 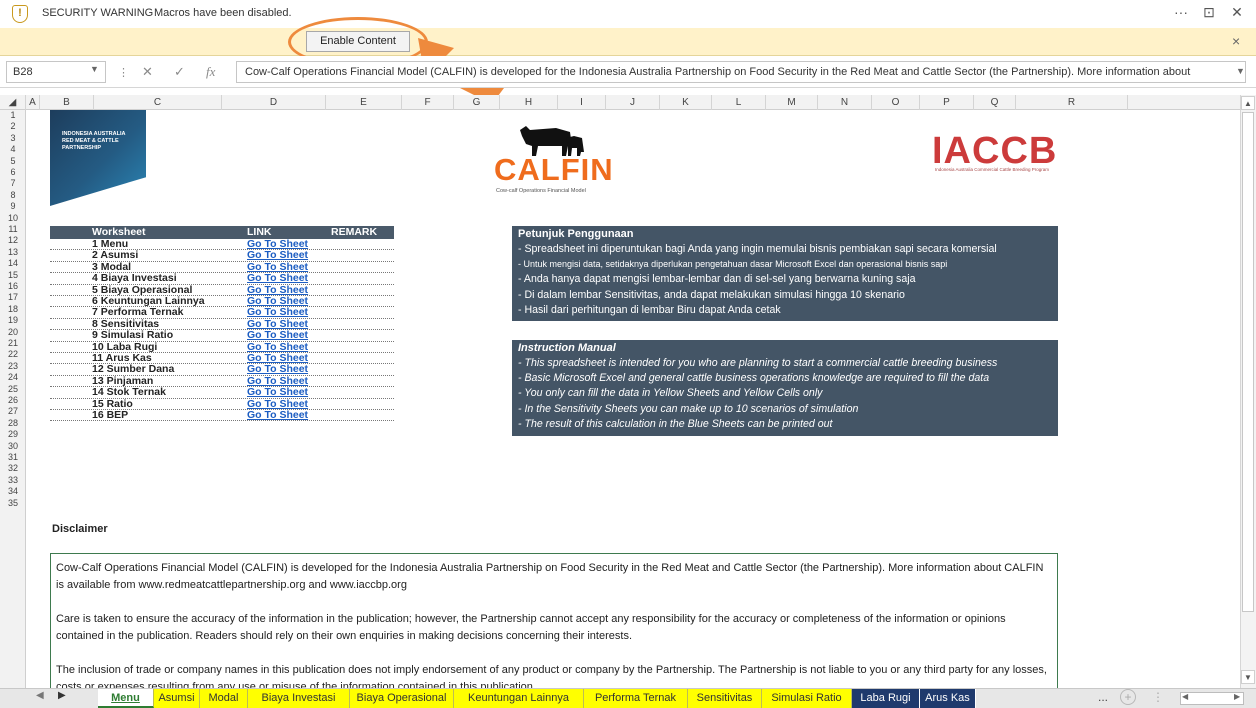 I want to click on more-options-icon: ···, so click(x=1181, y=12).